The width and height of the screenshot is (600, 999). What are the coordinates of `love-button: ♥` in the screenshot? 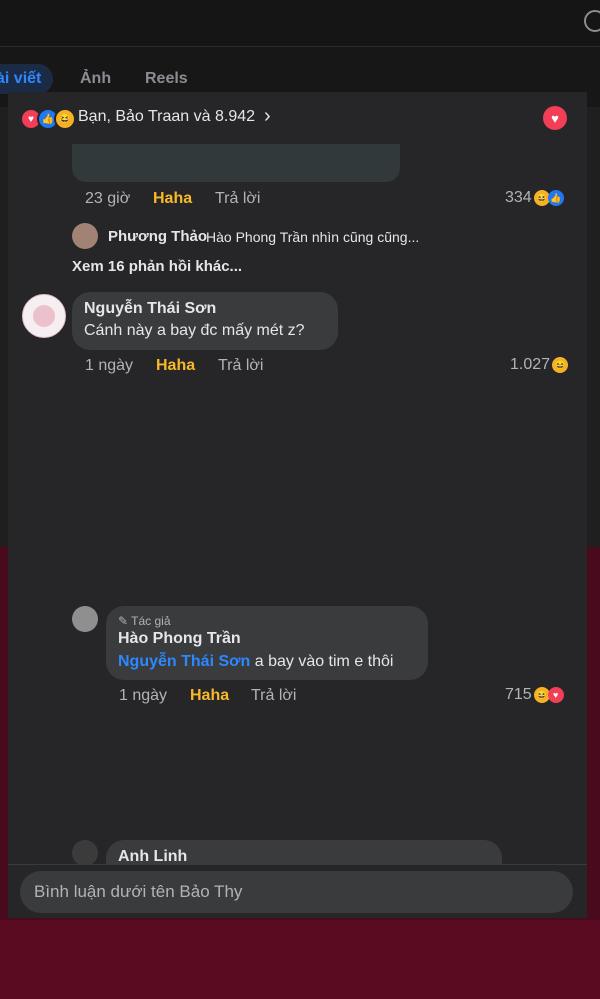 It's located at (555, 118).